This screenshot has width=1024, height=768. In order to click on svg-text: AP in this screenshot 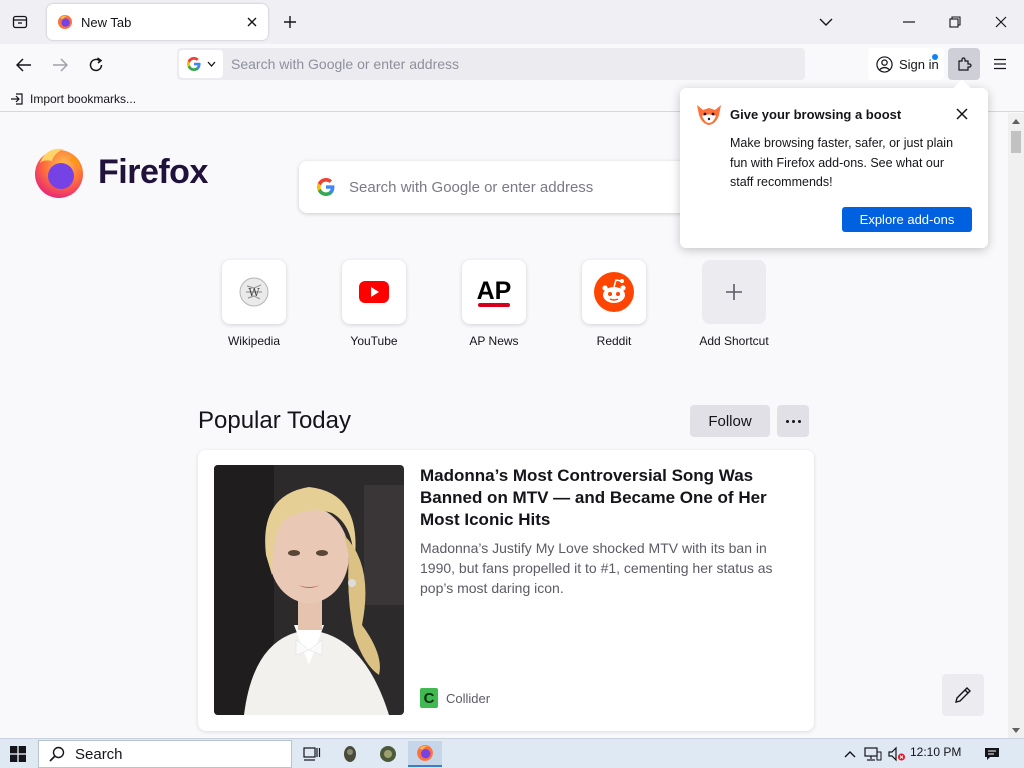, I will do `click(494, 291)`.